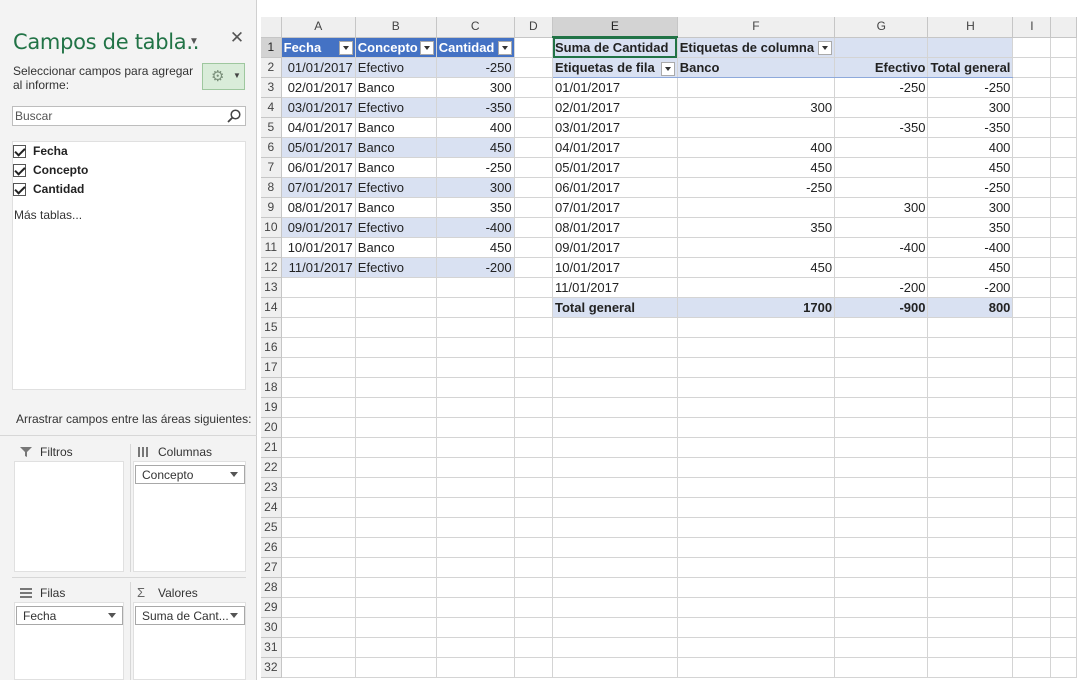  I want to click on row-header-5: 5, so click(271, 127).